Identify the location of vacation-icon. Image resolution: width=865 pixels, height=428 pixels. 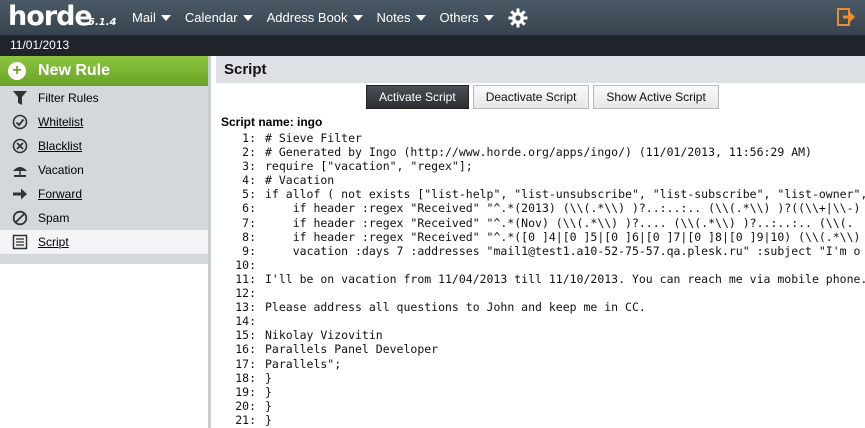
(20, 170).